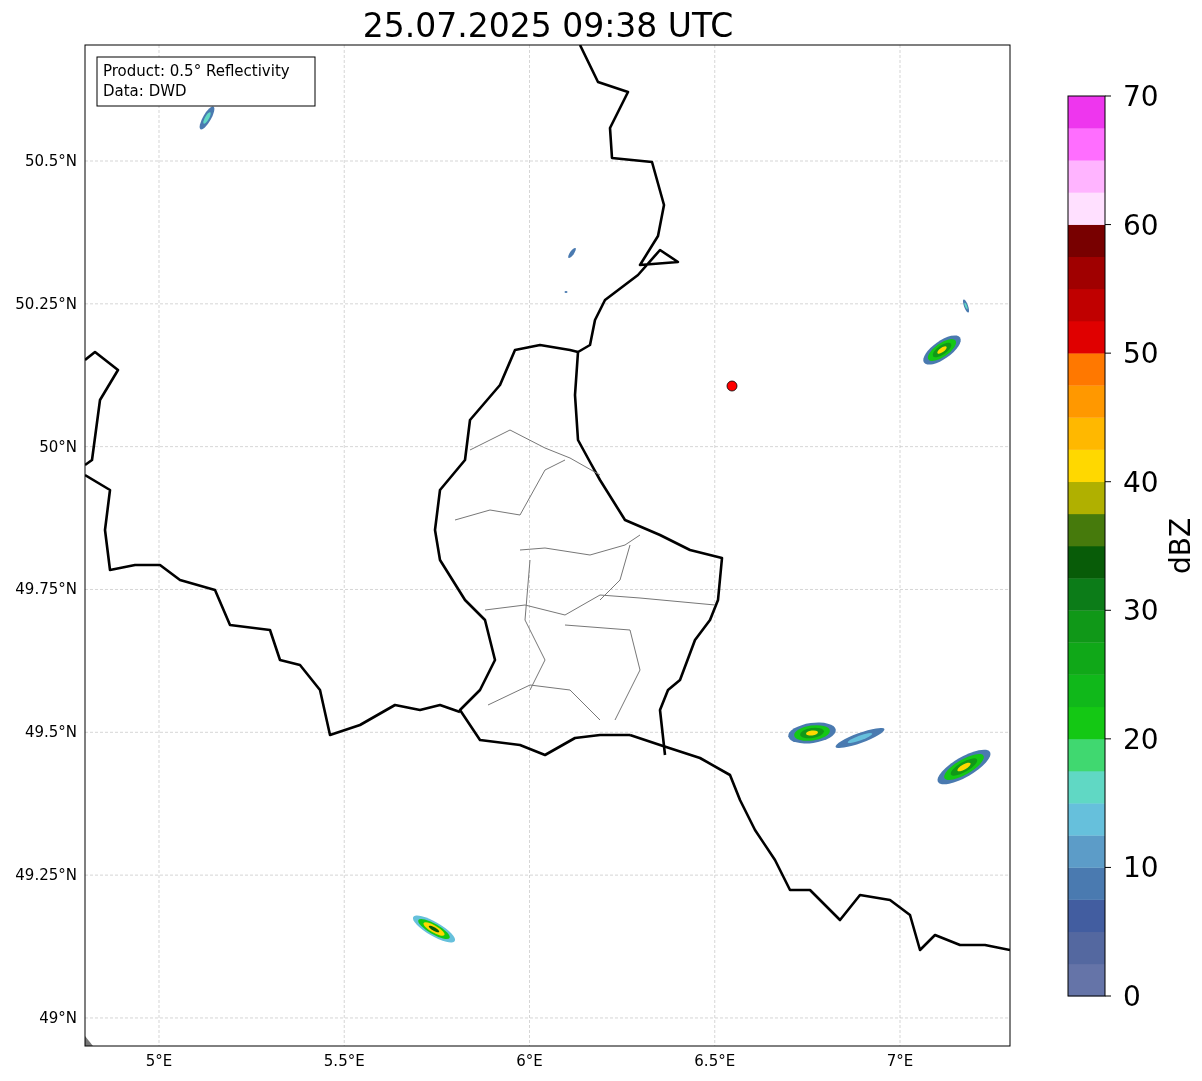  I want to click on axis-tick-label: 49.75°N, so click(46, 589).